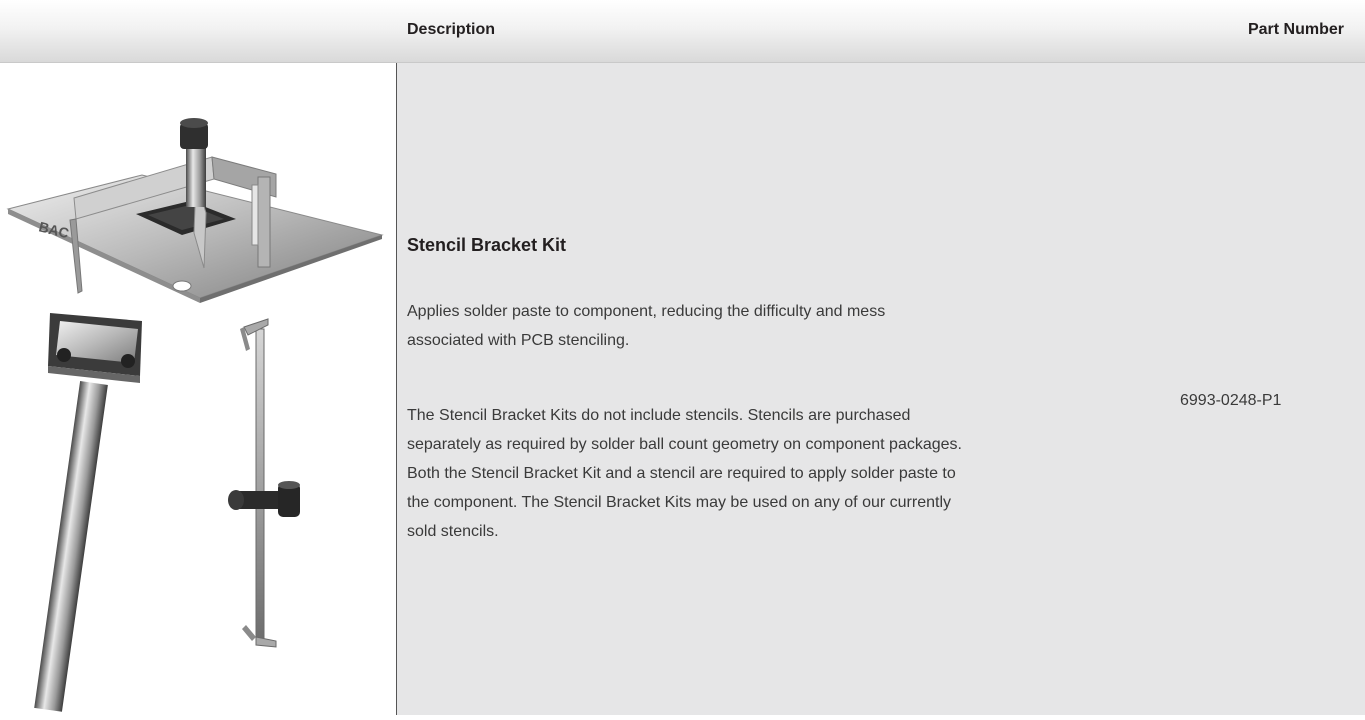 The image size is (1365, 720). I want to click on description-line: sold stencils., so click(453, 531).